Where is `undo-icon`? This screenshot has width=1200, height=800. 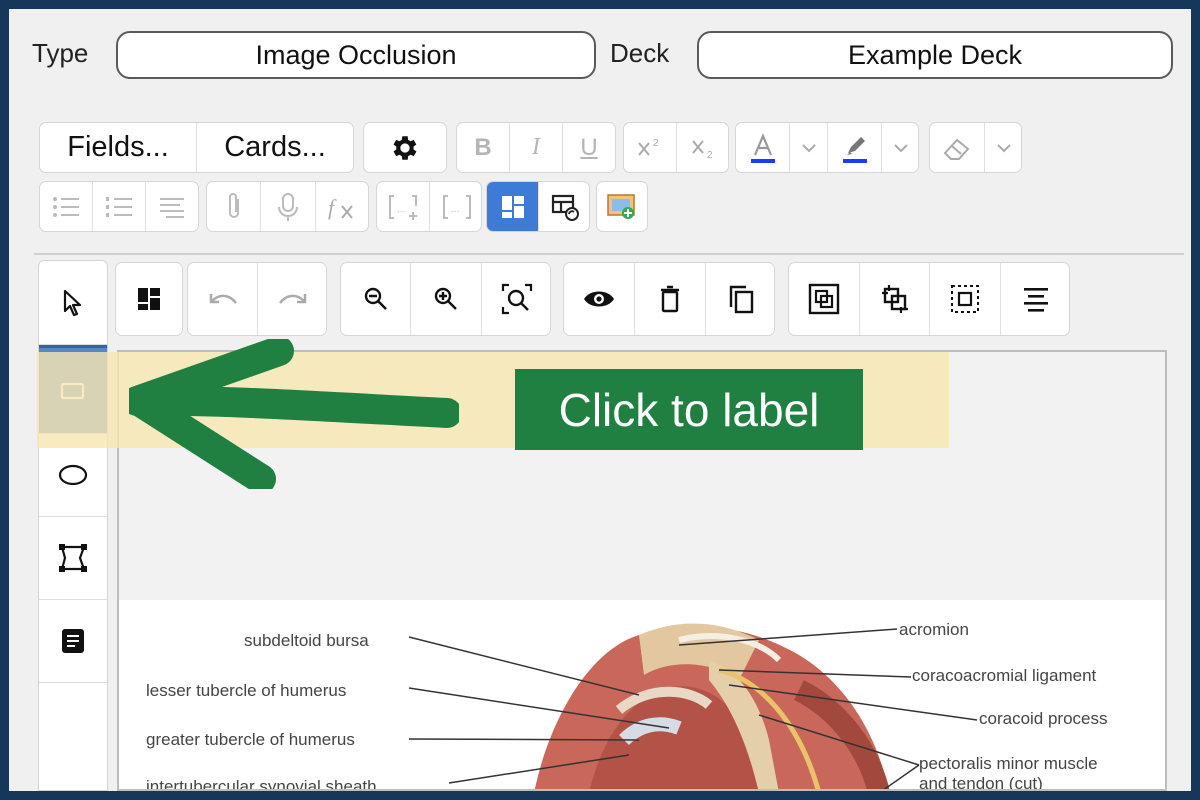
undo-icon is located at coordinates (223, 299).